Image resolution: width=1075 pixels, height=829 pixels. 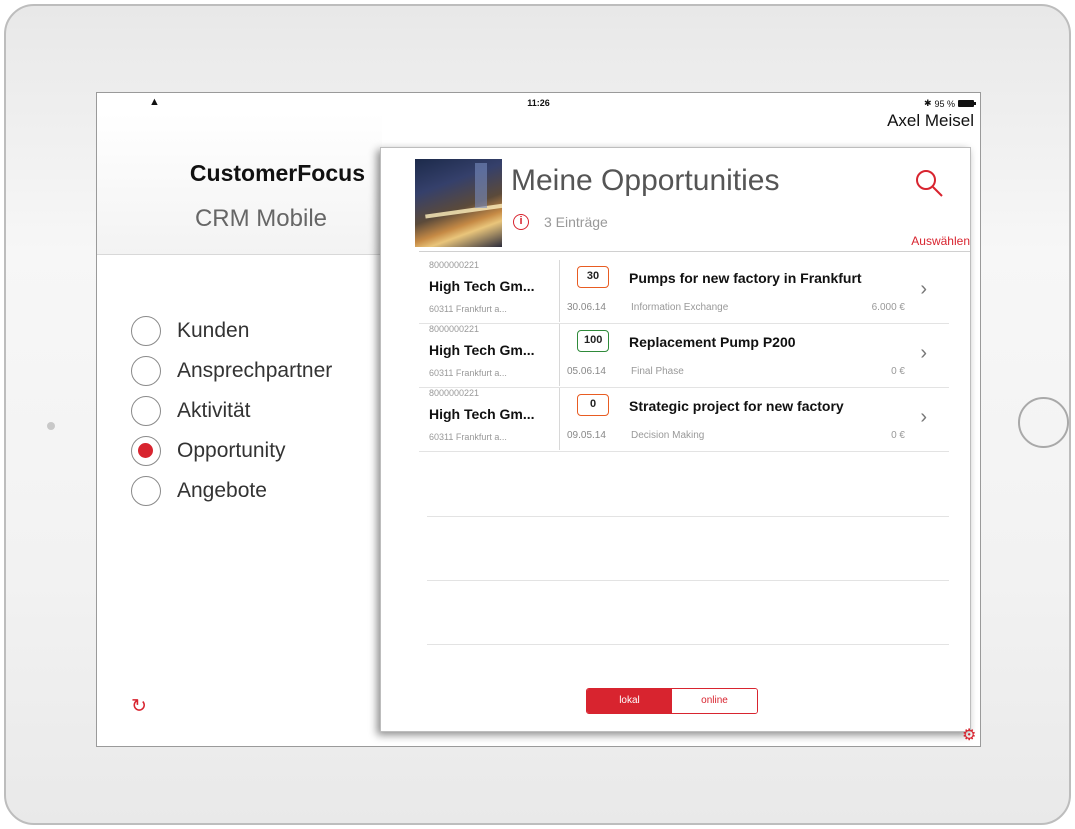 I want to click on radio-button-selected, so click(x=146, y=451).